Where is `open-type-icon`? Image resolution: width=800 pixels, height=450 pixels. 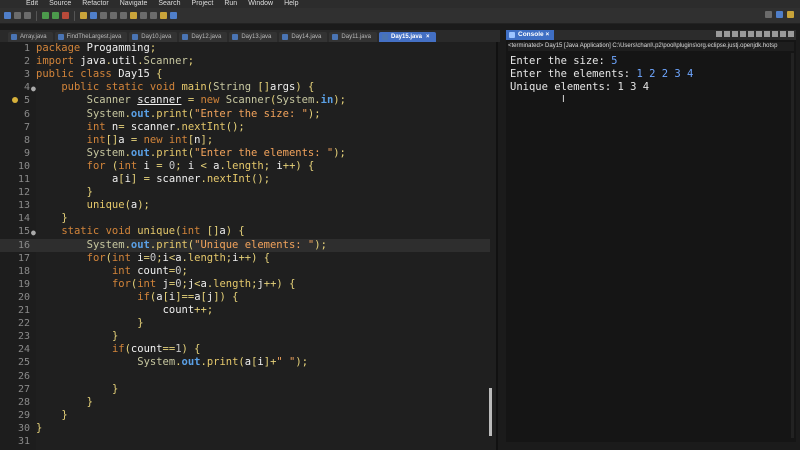 open-type-icon is located at coordinates (83, 15).